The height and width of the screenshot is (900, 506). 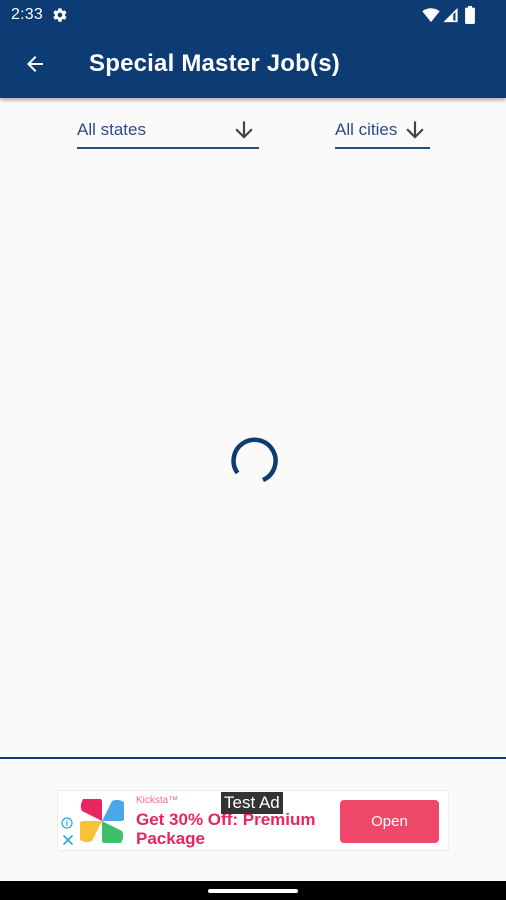 What do you see at coordinates (68, 840) in the screenshot?
I see `ad-close-icon` at bounding box center [68, 840].